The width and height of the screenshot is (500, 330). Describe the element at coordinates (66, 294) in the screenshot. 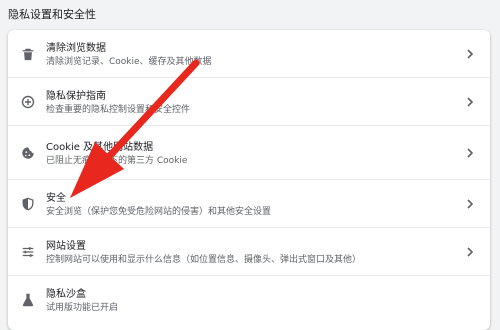

I see `row-title: 隐私沙盒` at that location.